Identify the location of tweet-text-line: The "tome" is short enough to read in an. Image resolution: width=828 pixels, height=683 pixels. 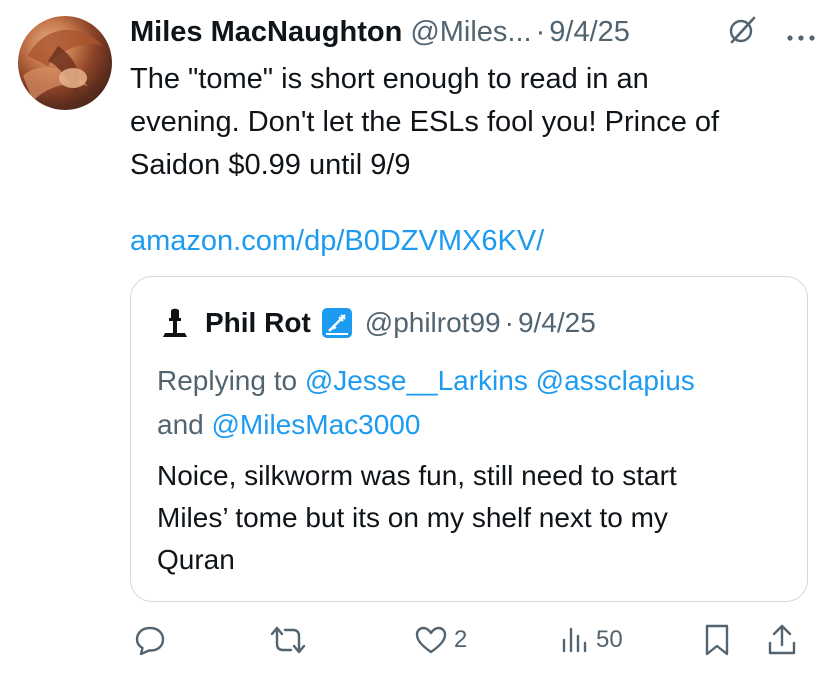
(389, 79).